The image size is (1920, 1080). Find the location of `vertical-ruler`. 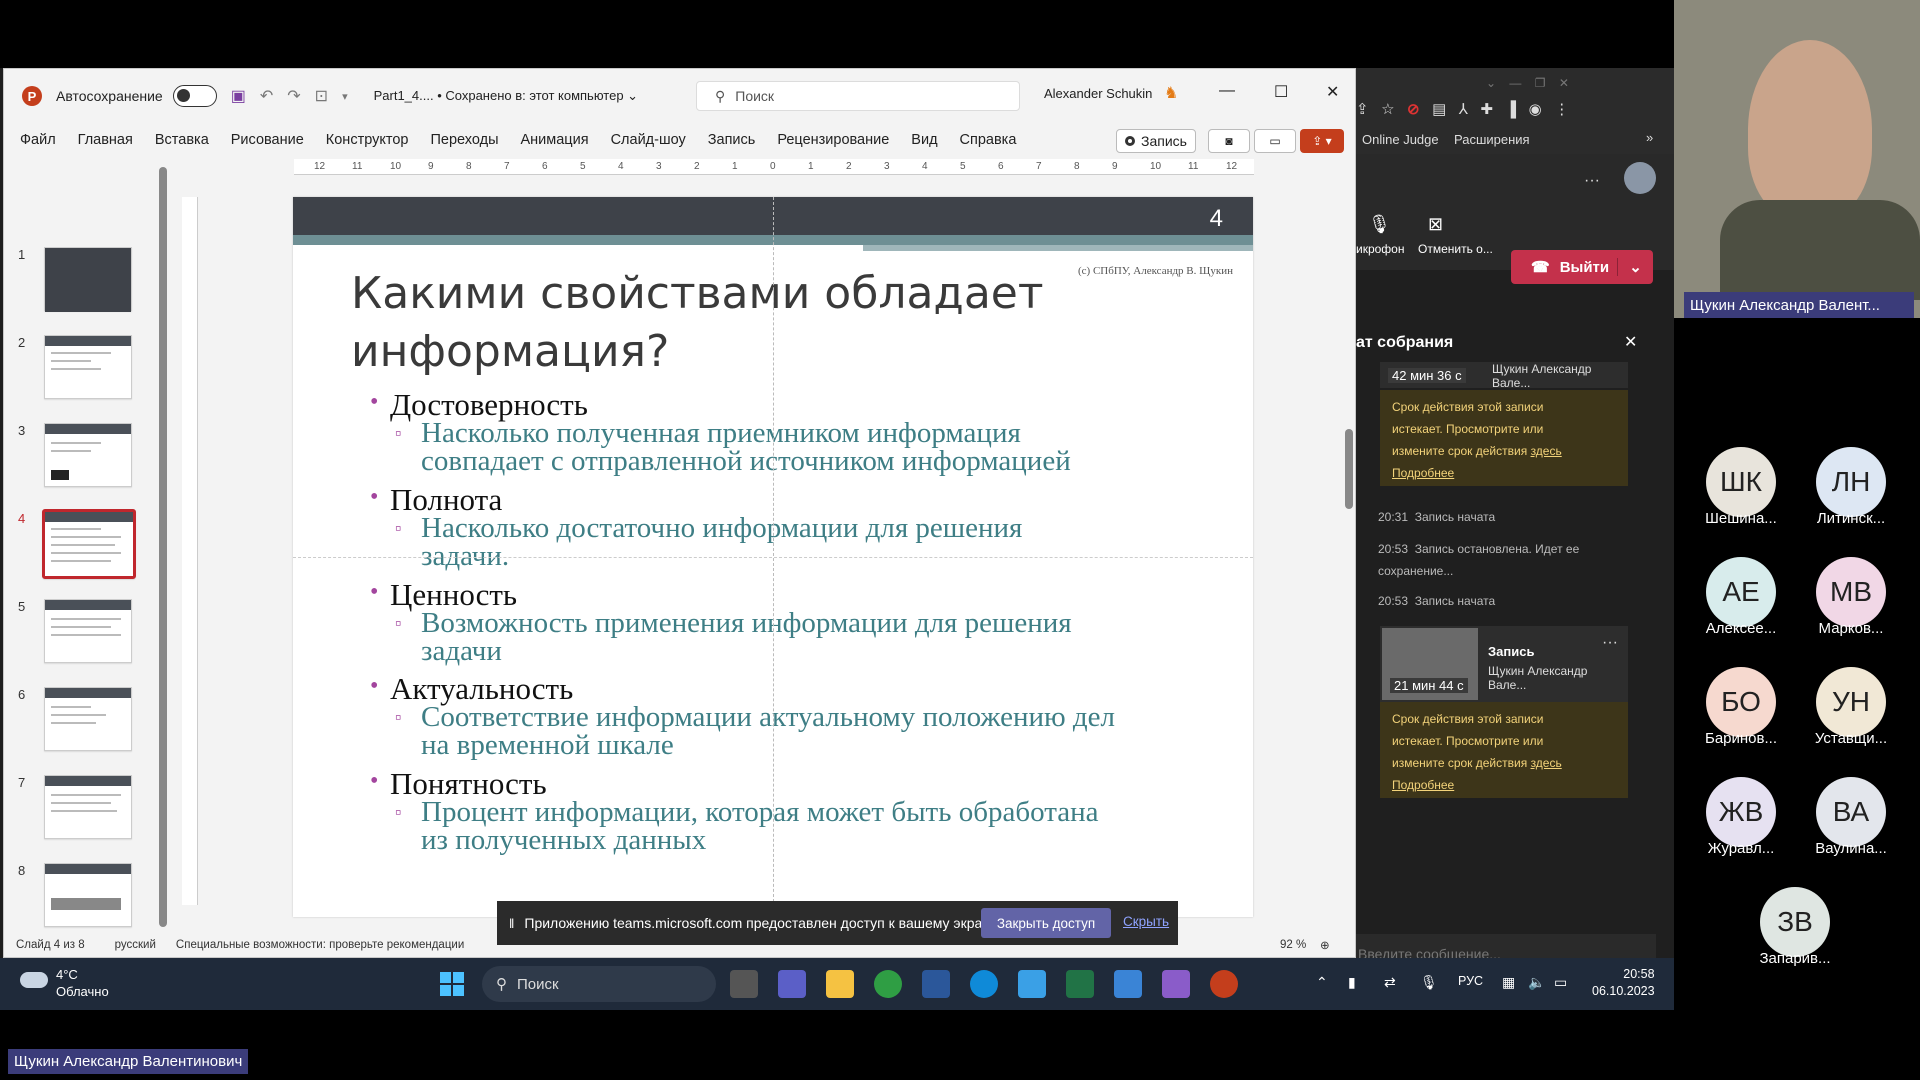

vertical-ruler is located at coordinates (190, 551).